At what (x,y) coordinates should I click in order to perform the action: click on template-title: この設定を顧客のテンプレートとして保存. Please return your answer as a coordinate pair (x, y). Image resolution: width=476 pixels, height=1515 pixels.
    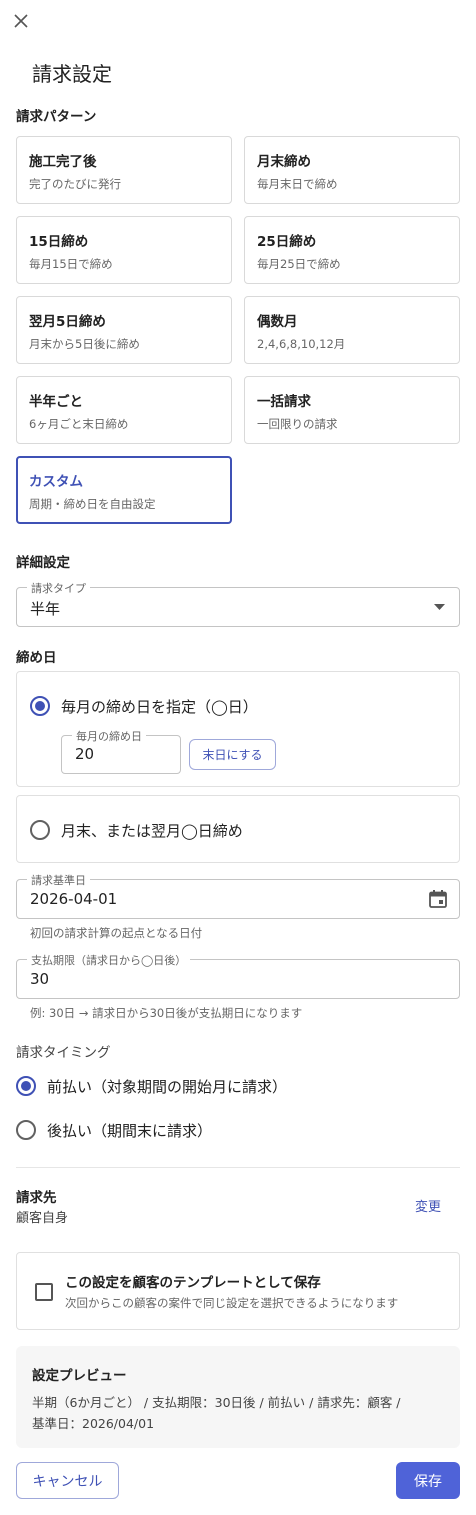
    Looking at the image, I should click on (193, 1283).